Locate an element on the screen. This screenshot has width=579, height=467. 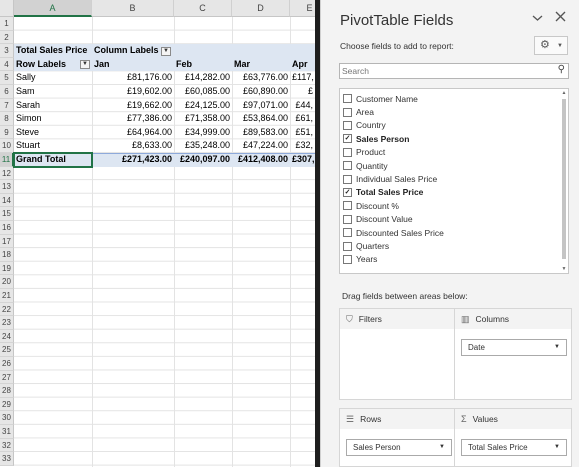
row-header: 17 is located at coordinates (7, 241).